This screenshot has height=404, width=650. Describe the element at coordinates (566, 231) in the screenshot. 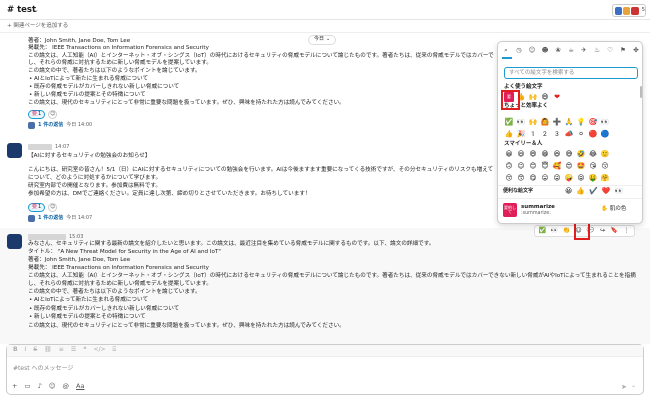

I see `clap-icon: 👏` at that location.